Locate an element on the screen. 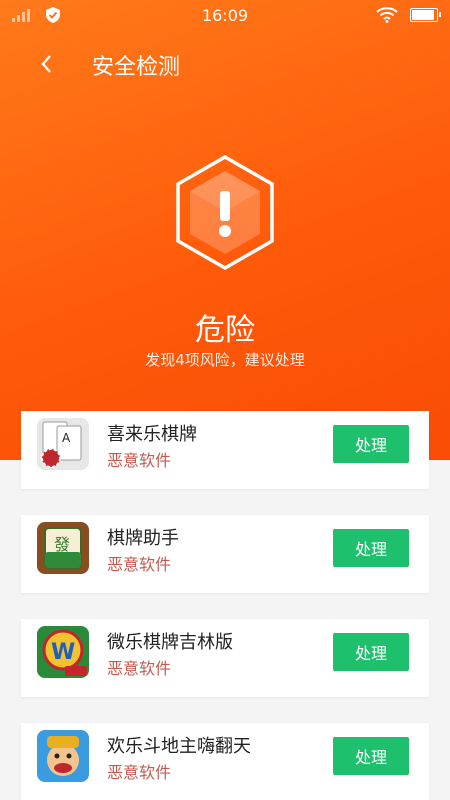 The width and height of the screenshot is (450, 800). battery-icon is located at coordinates (425, 15).